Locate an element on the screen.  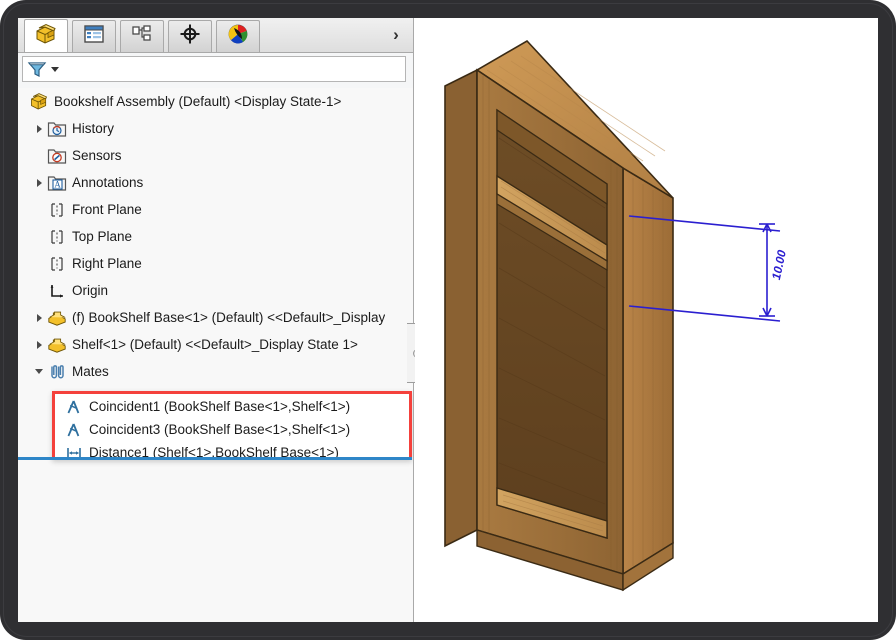
mate-item-coincident1: Coincident1 (BookShelf Base<1>,Shelf<1>) is located at coordinates (232, 406).